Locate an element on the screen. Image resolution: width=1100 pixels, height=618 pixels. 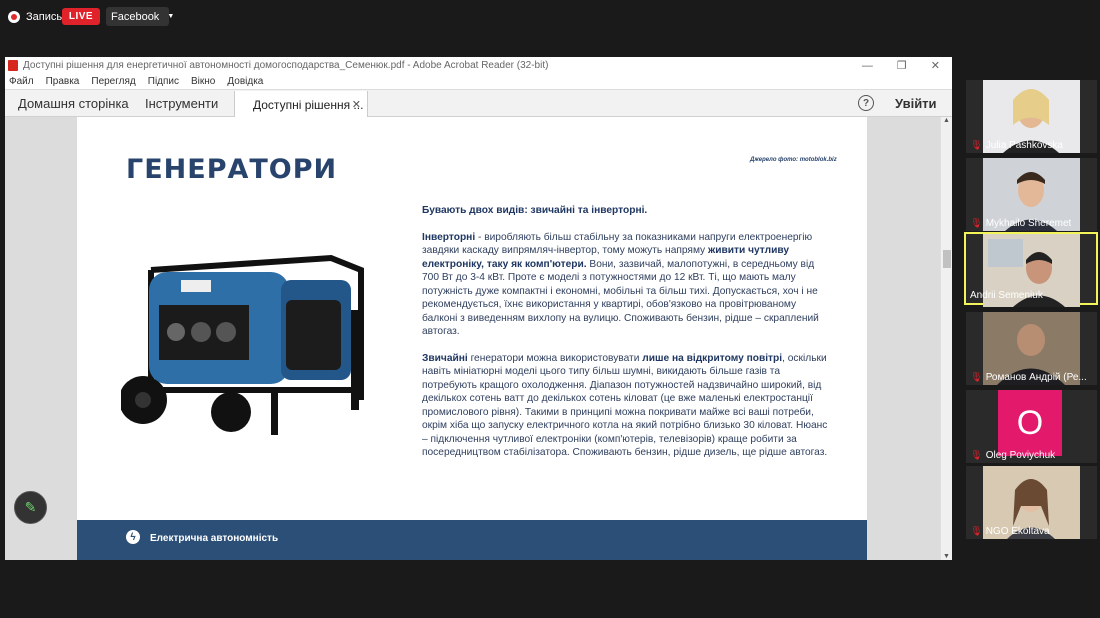
chevron-down-icon: ▼ is located at coordinates (171, 16).